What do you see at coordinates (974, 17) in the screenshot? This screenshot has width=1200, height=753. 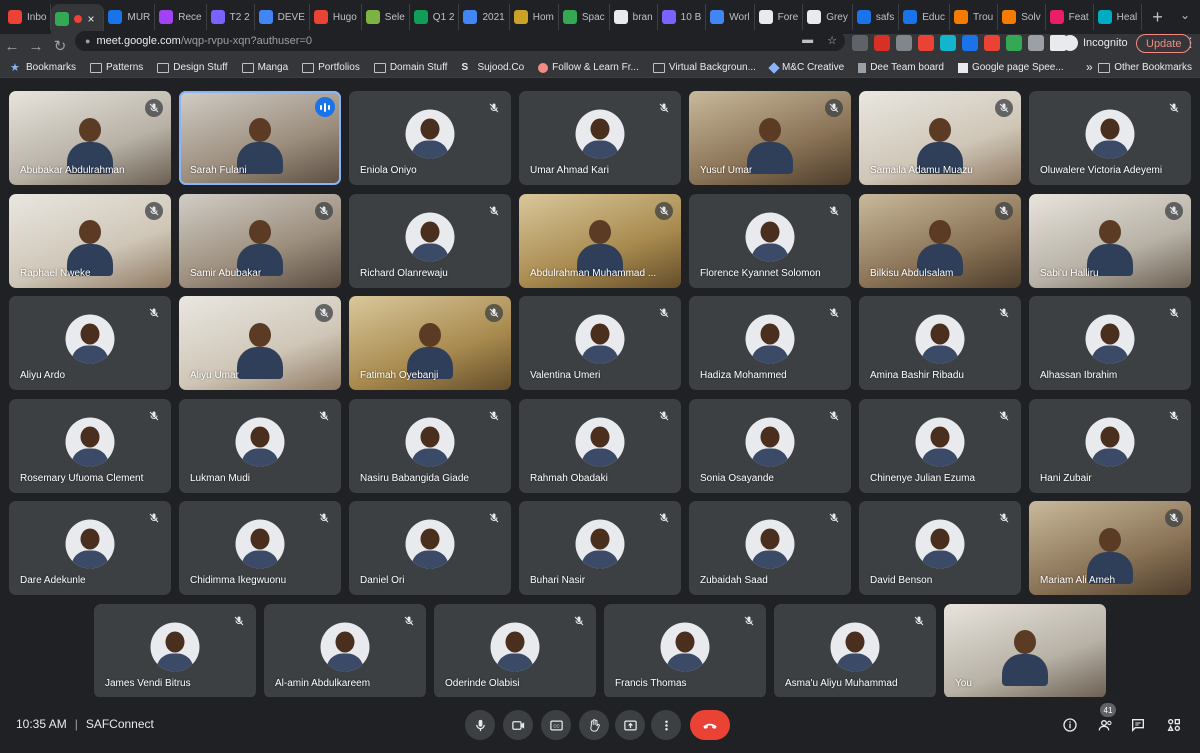 I see `tab: Trou` at bounding box center [974, 17].